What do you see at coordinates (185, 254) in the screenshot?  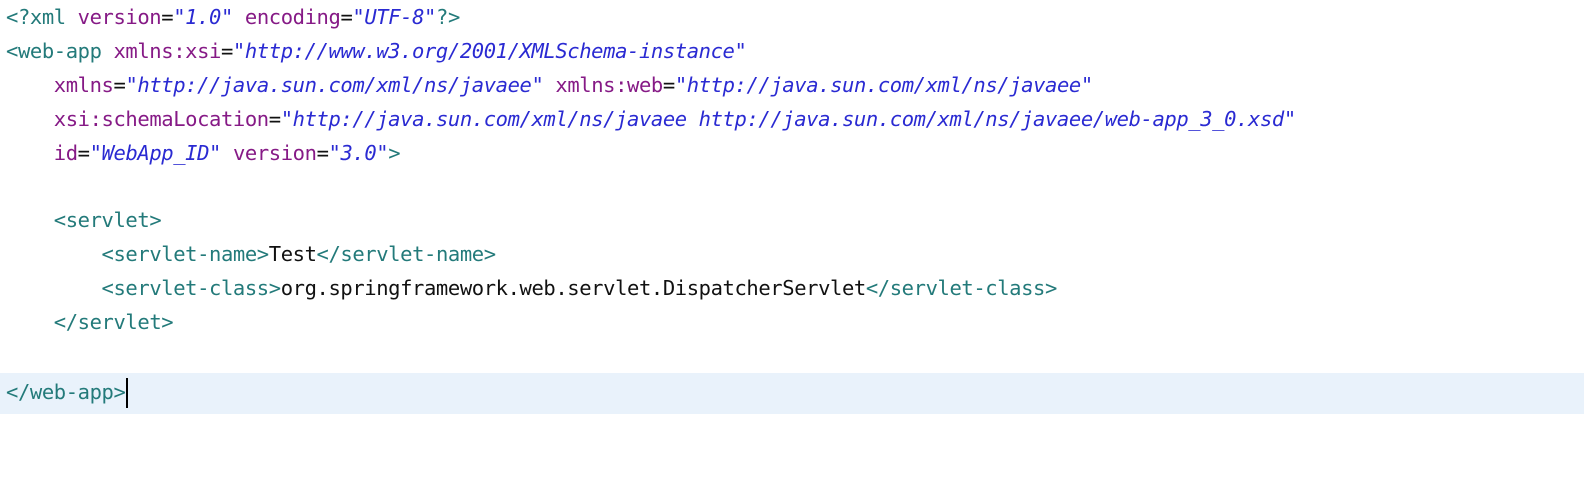 I see `servlet-name-open-tag: <servlet-name>` at bounding box center [185, 254].